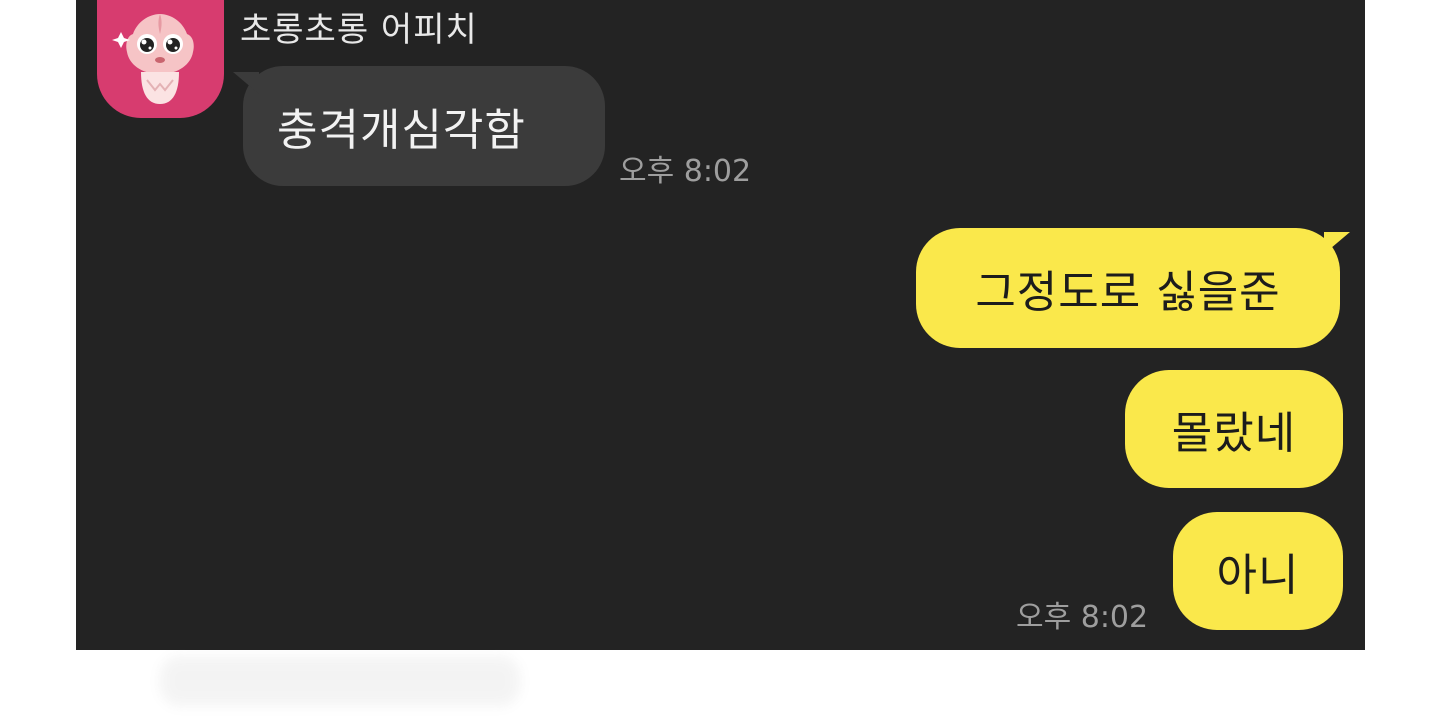  I want to click on blurred-caption, so click(340, 681).